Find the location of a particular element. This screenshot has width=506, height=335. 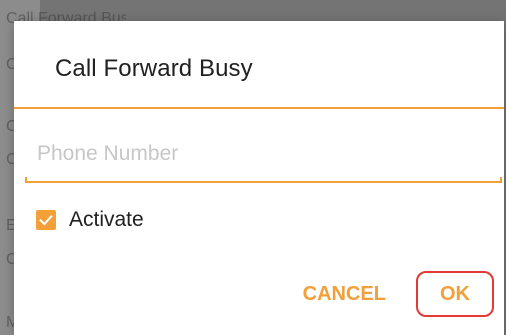

phone-number-field is located at coordinates (263, 154).